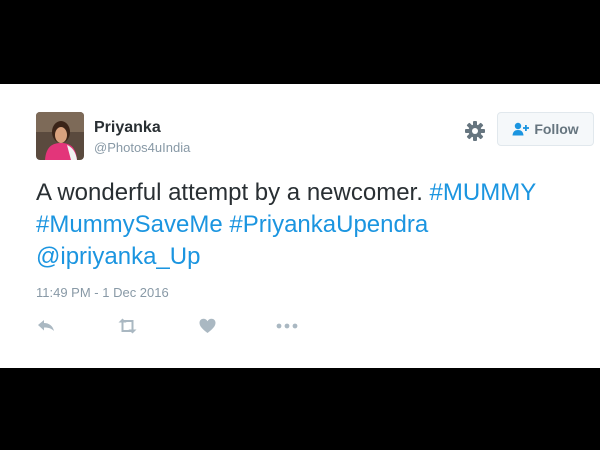 The height and width of the screenshot is (450, 600). I want to click on mention-link: @ipriyanka_Up, so click(118, 256).